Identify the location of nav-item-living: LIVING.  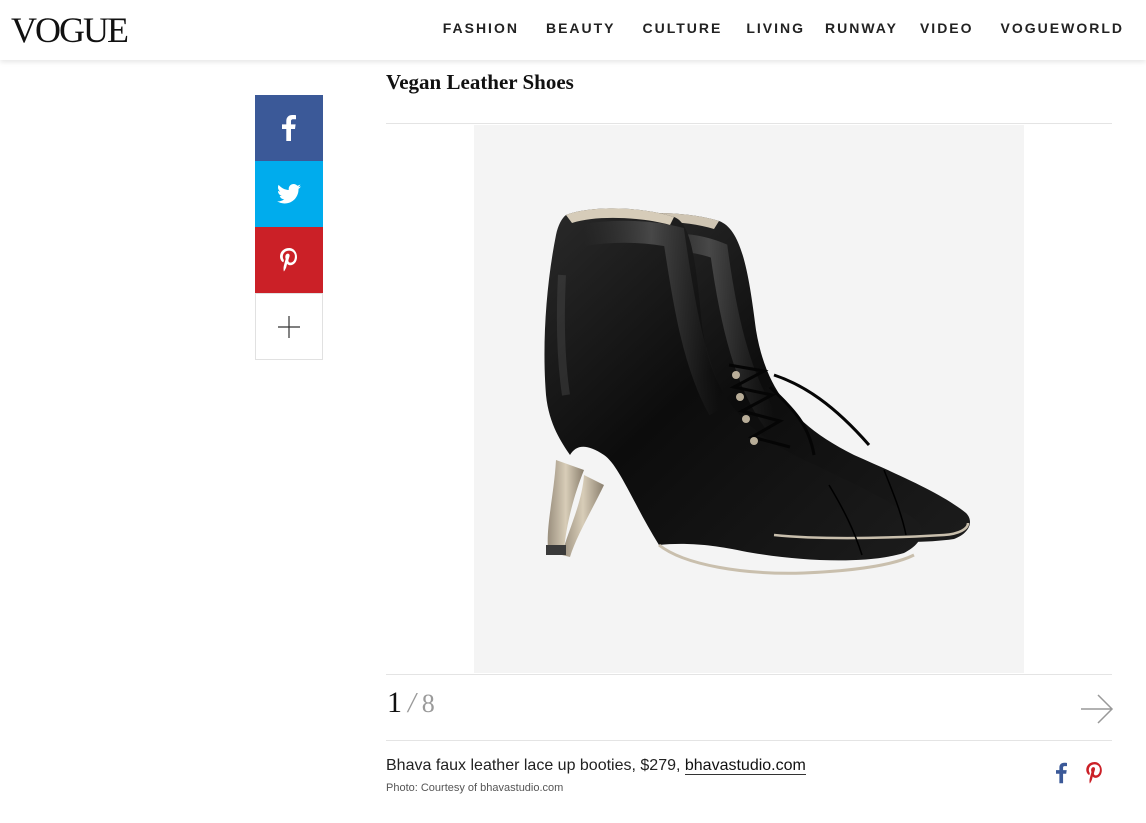
(775, 28).